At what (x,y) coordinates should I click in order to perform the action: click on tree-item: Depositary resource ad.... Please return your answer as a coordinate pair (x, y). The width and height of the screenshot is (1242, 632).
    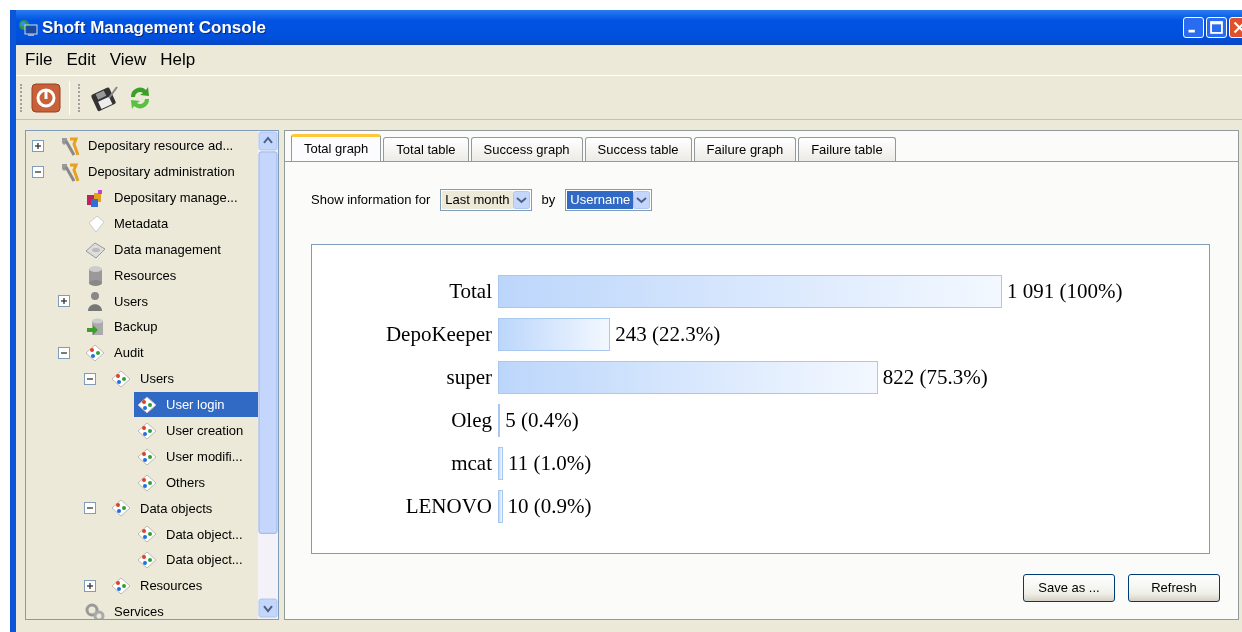
    Looking at the image, I should click on (157, 146).